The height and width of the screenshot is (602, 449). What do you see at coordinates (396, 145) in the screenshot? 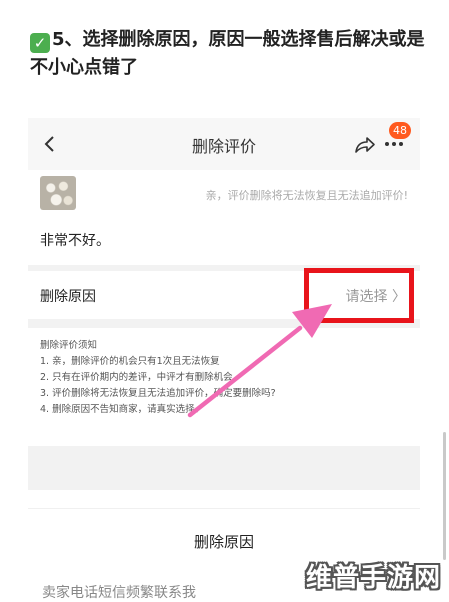
I see `more-icon` at bounding box center [396, 145].